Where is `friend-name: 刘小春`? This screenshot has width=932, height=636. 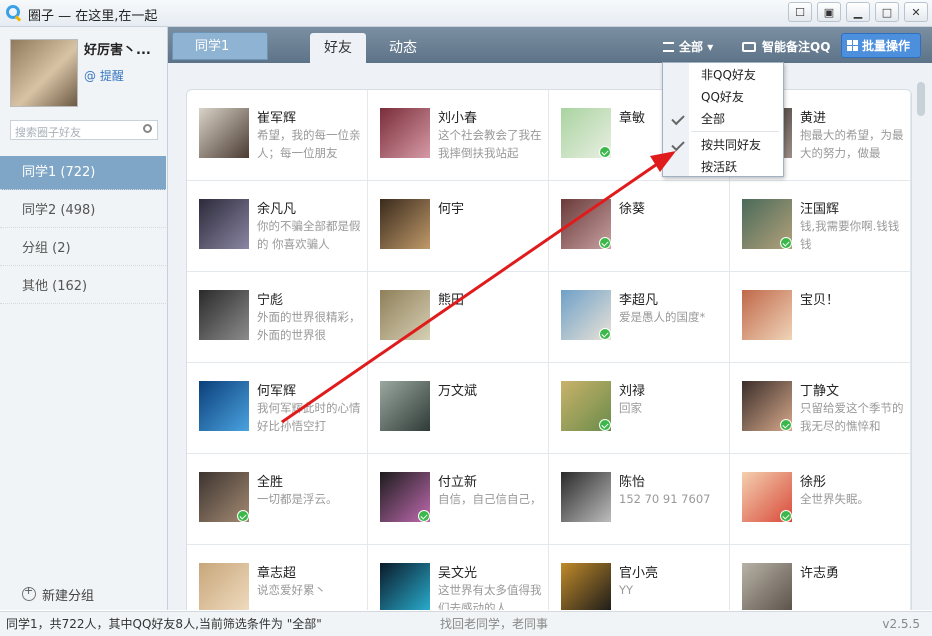 friend-name: 刘小春 is located at coordinates (457, 116).